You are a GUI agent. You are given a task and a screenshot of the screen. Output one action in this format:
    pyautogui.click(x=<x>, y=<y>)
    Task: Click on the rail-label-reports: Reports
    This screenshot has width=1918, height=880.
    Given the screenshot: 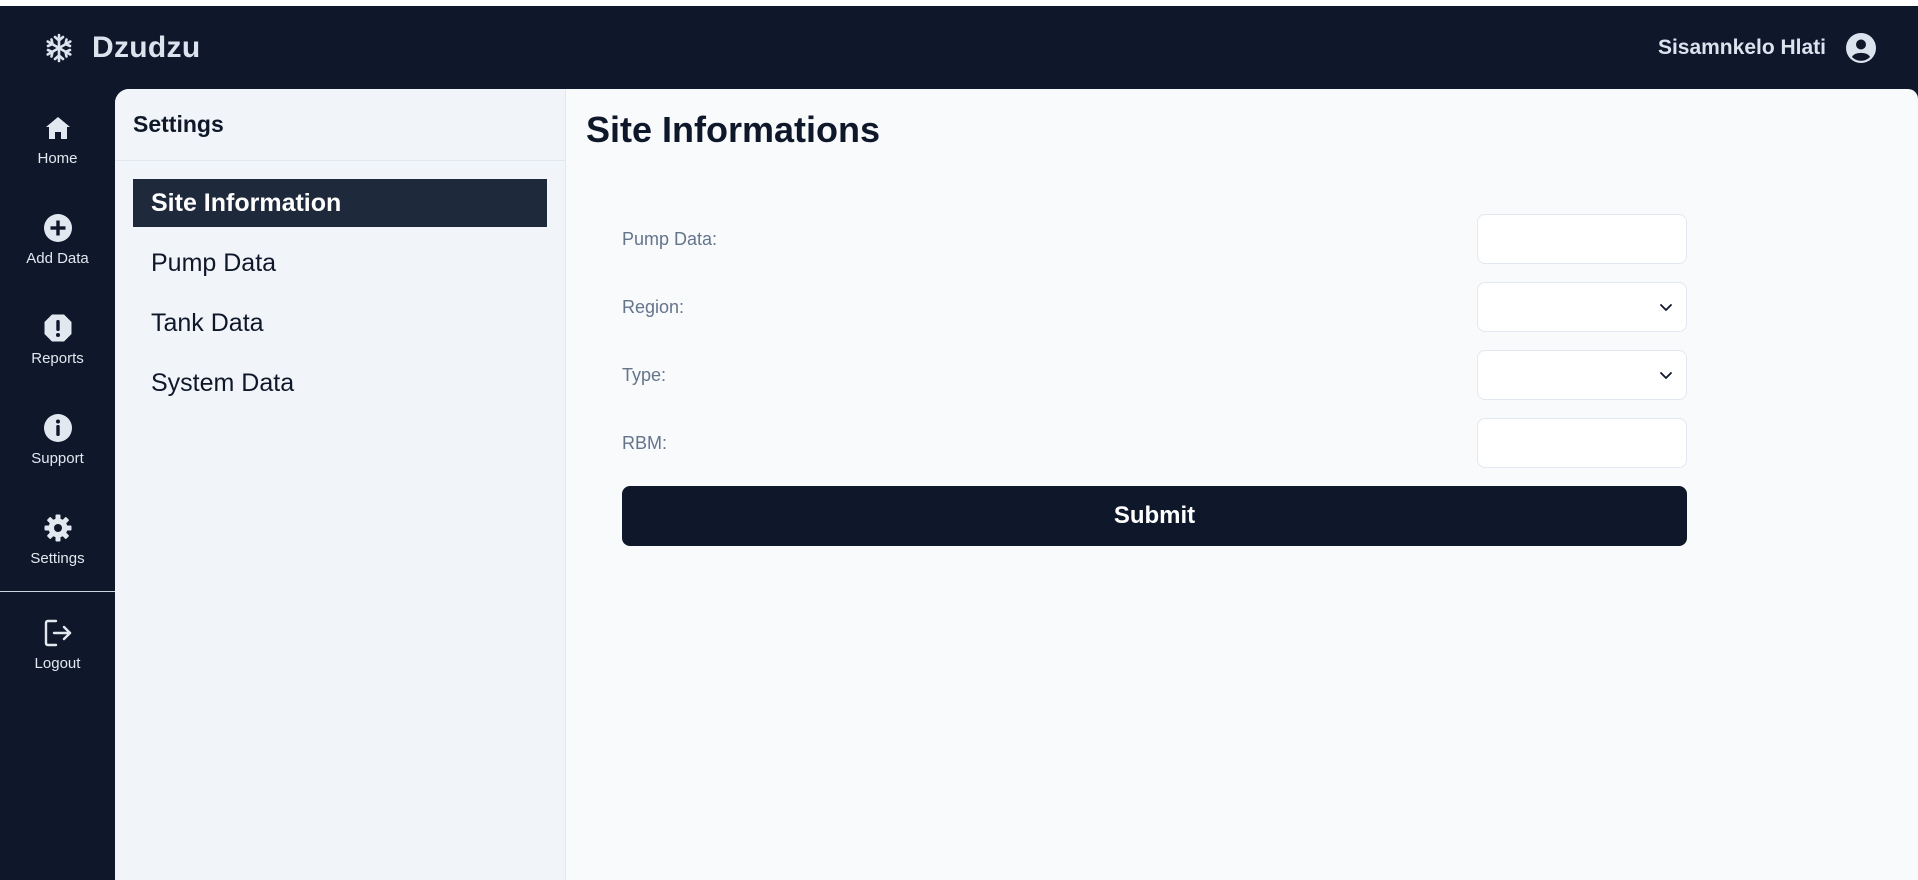 What is the action you would take?
    pyautogui.click(x=57, y=358)
    